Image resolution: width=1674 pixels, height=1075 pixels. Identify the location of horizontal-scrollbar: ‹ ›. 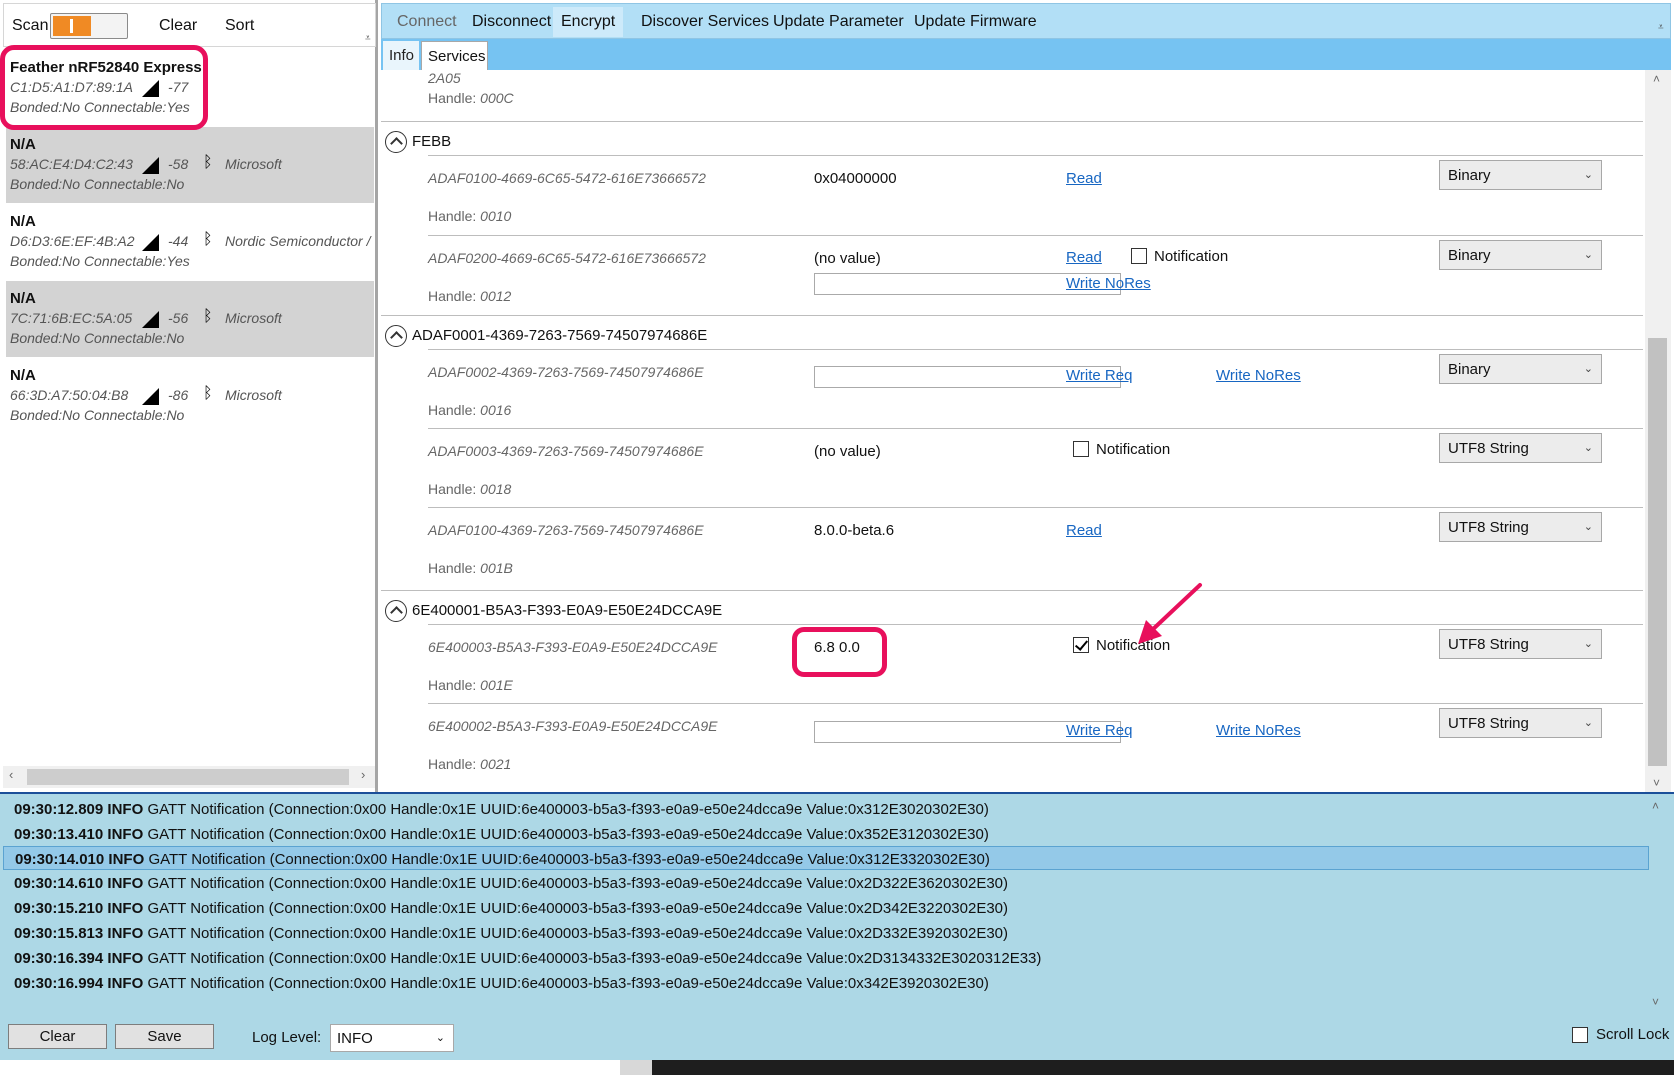
(189, 777).